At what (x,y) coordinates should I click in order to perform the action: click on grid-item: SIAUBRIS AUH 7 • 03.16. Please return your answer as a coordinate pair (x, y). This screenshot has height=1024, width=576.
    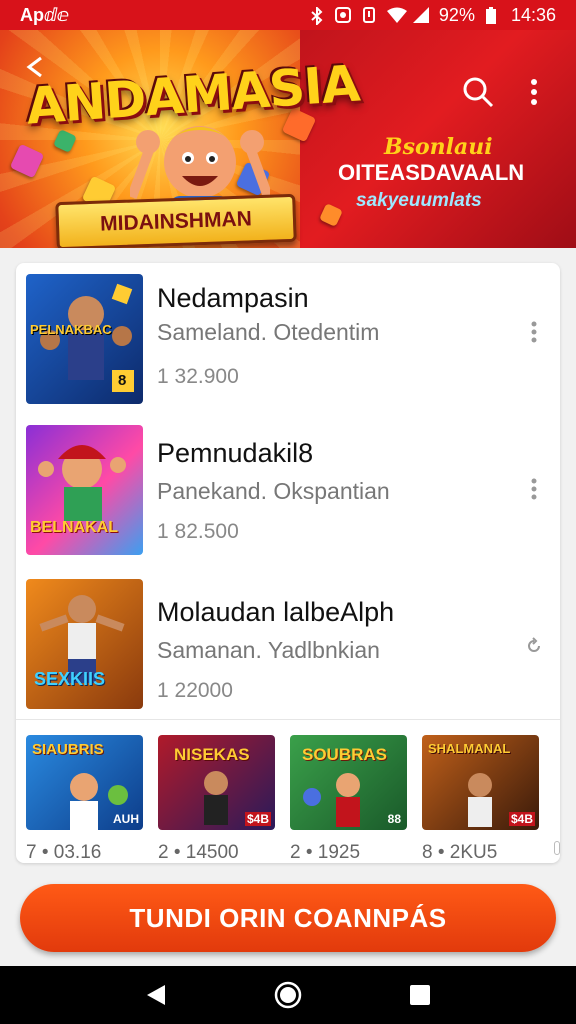
    Looking at the image, I should click on (84, 799).